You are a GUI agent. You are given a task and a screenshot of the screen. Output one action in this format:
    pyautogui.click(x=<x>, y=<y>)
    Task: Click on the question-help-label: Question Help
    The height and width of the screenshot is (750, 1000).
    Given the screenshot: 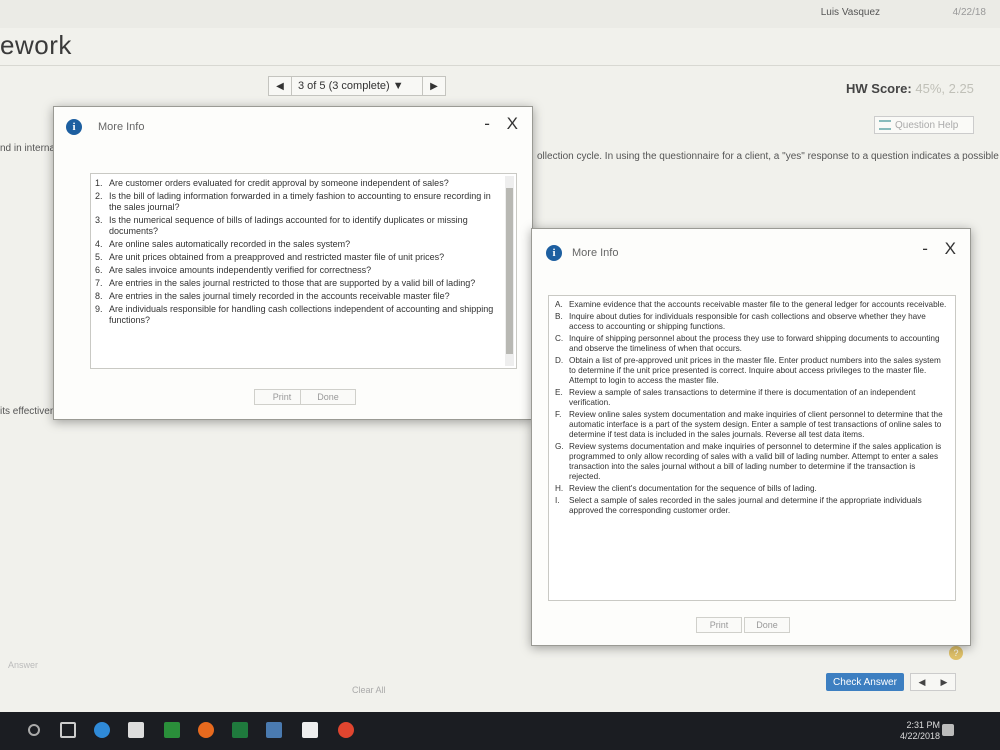 What is the action you would take?
    pyautogui.click(x=927, y=125)
    